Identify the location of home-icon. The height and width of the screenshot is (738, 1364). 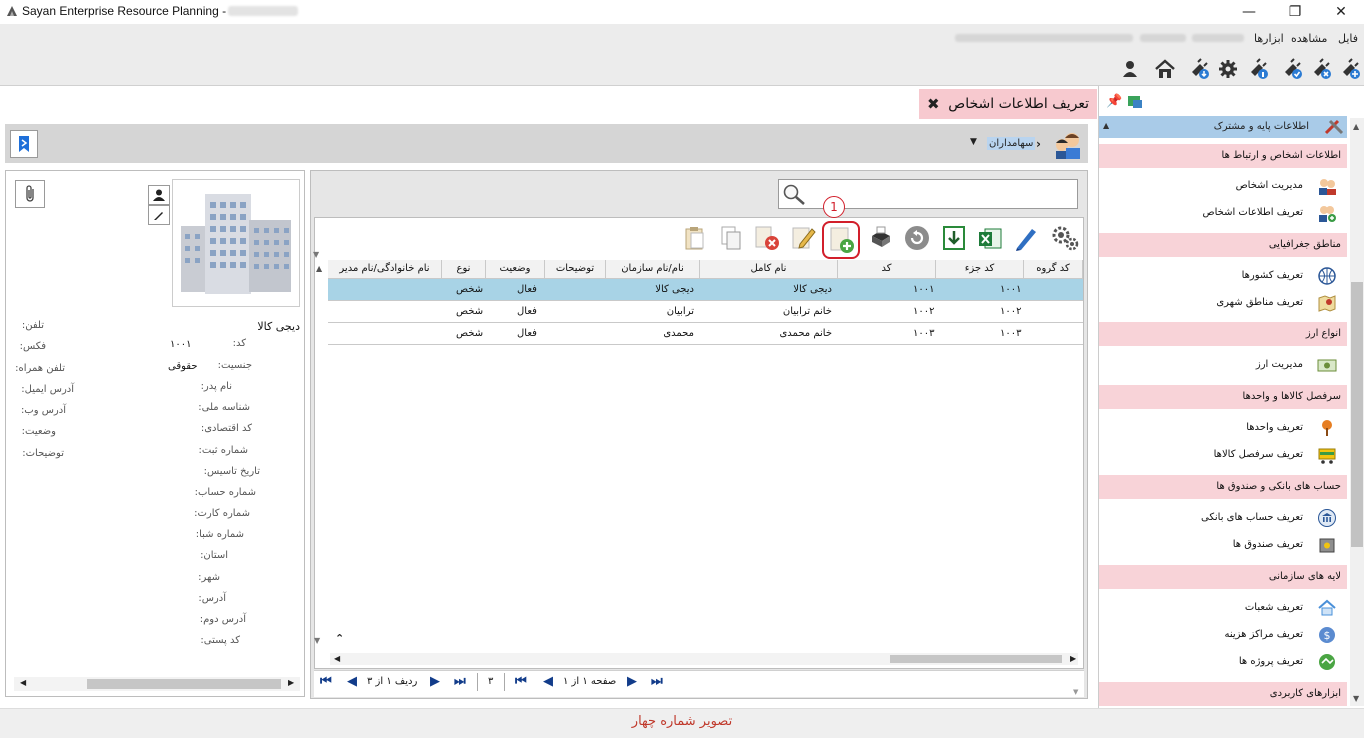
(1165, 69).